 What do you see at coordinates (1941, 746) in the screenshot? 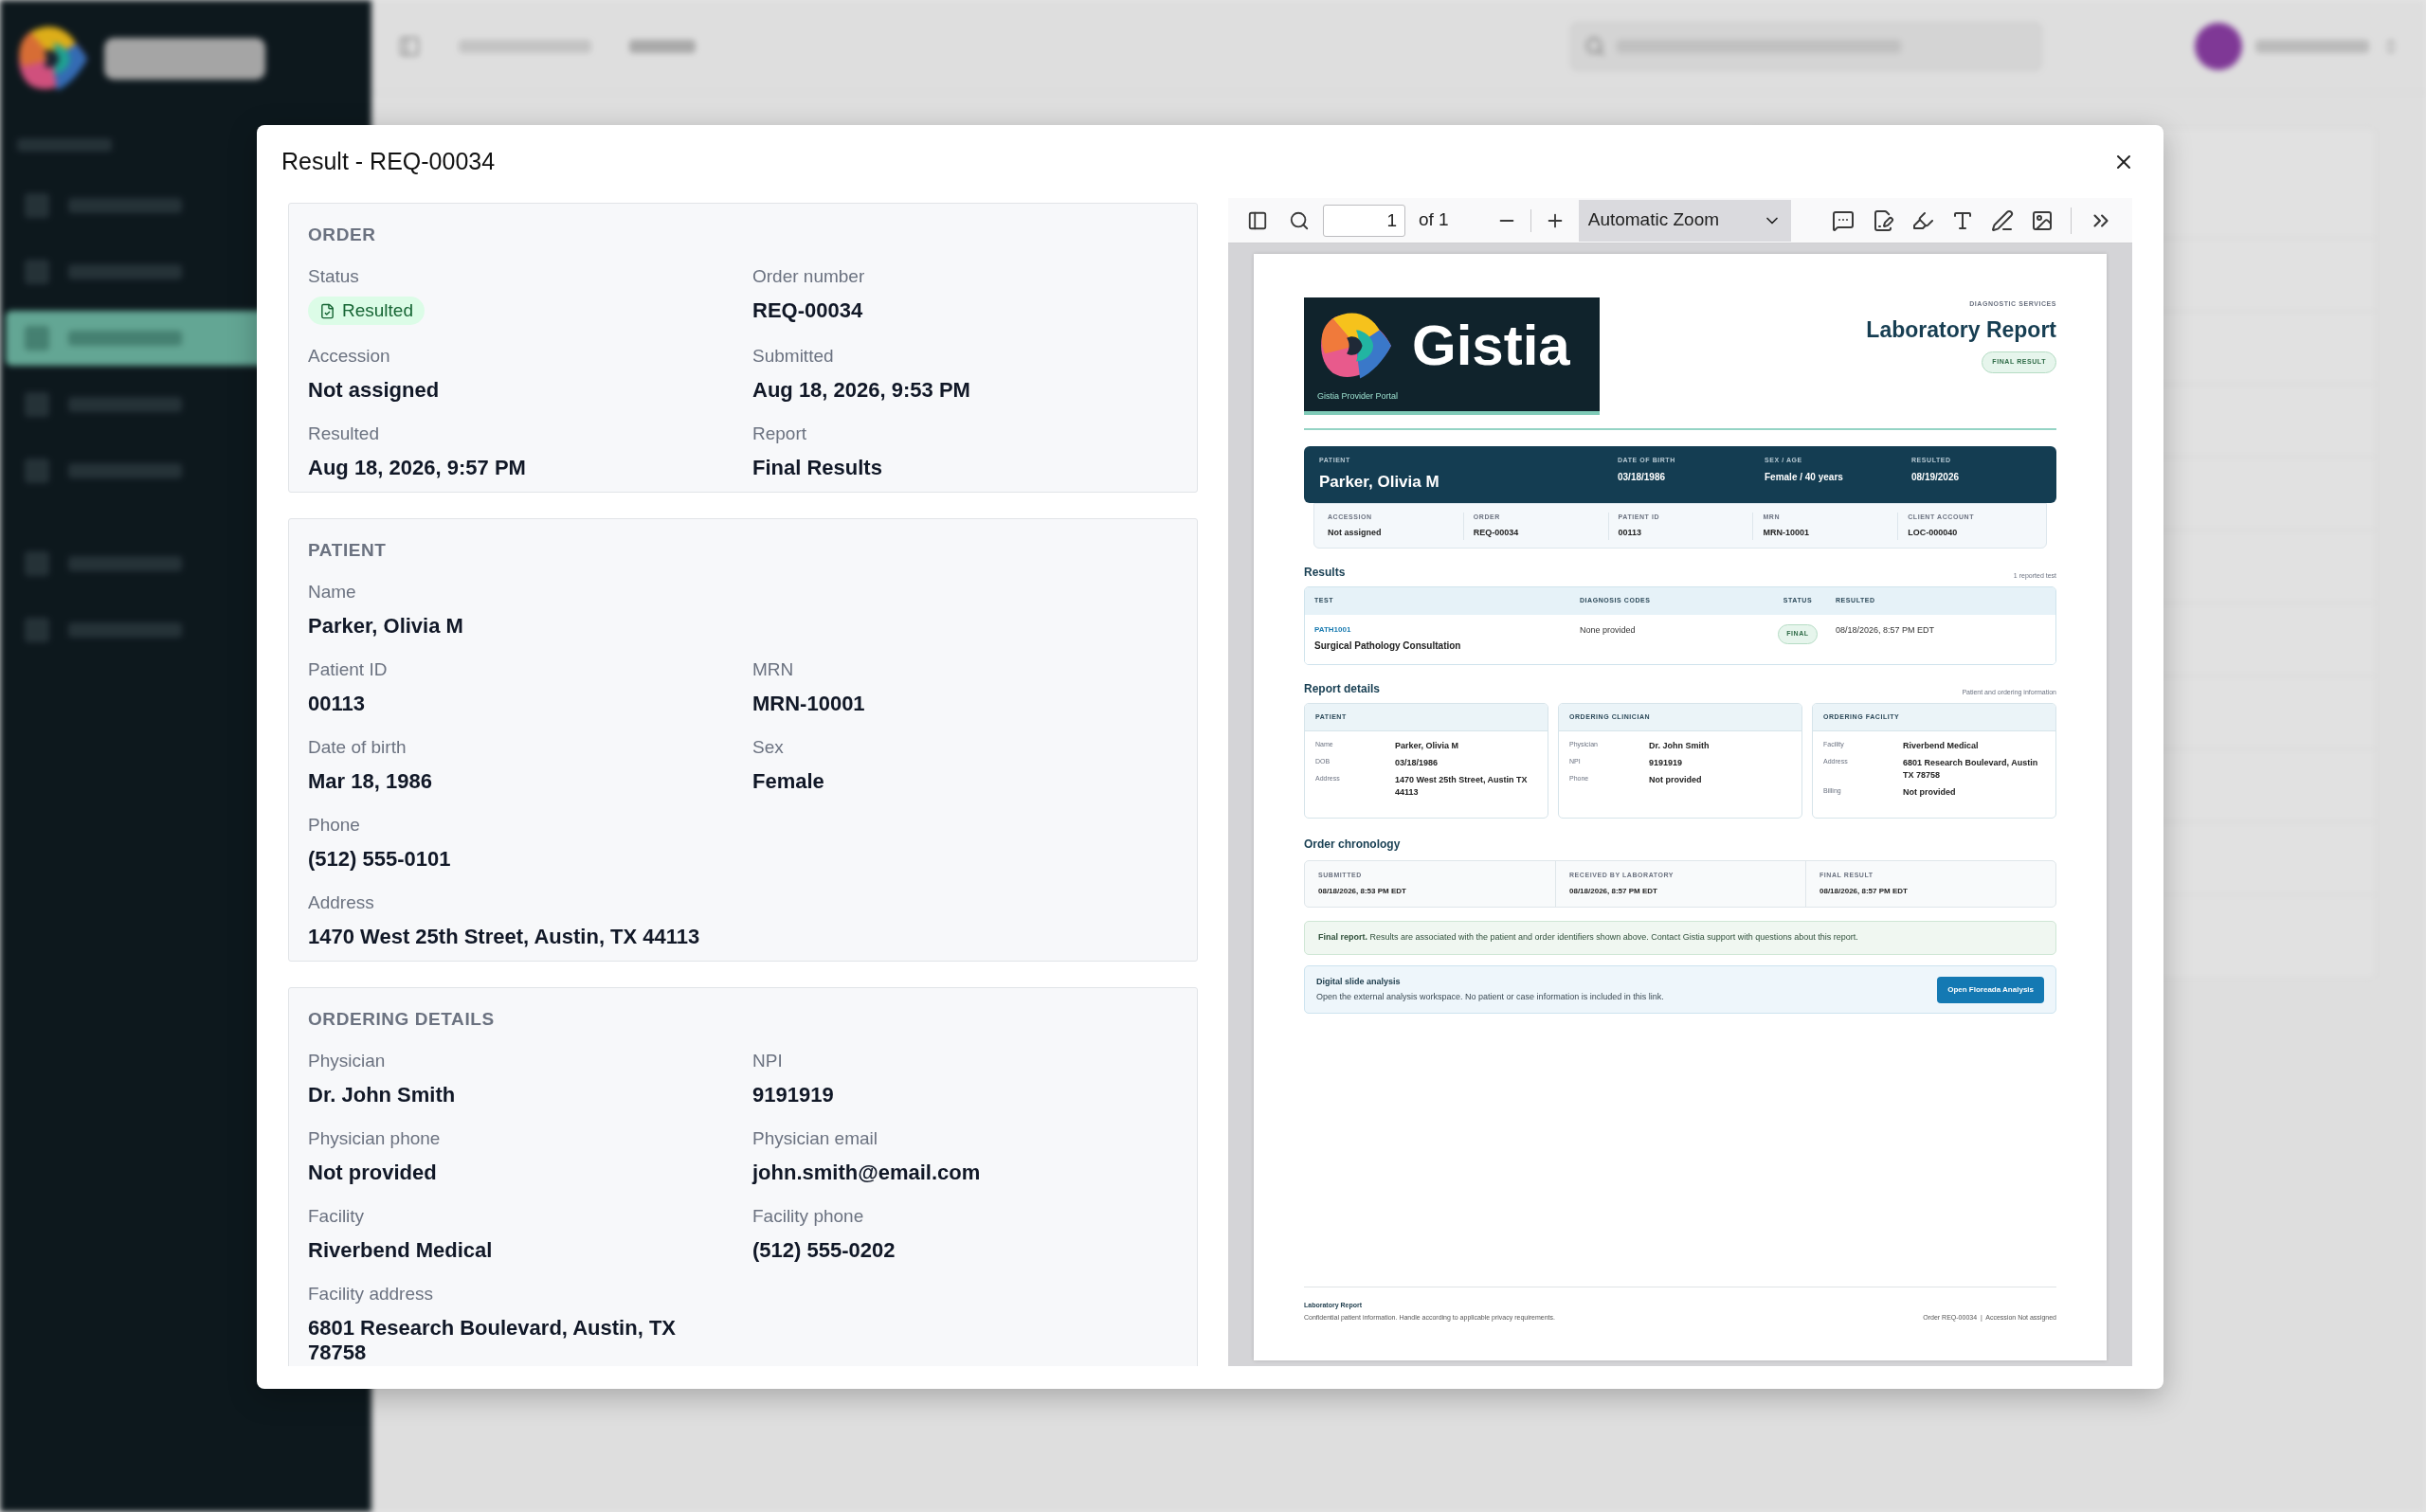
I see `detail-value: Riverbend Medical` at bounding box center [1941, 746].